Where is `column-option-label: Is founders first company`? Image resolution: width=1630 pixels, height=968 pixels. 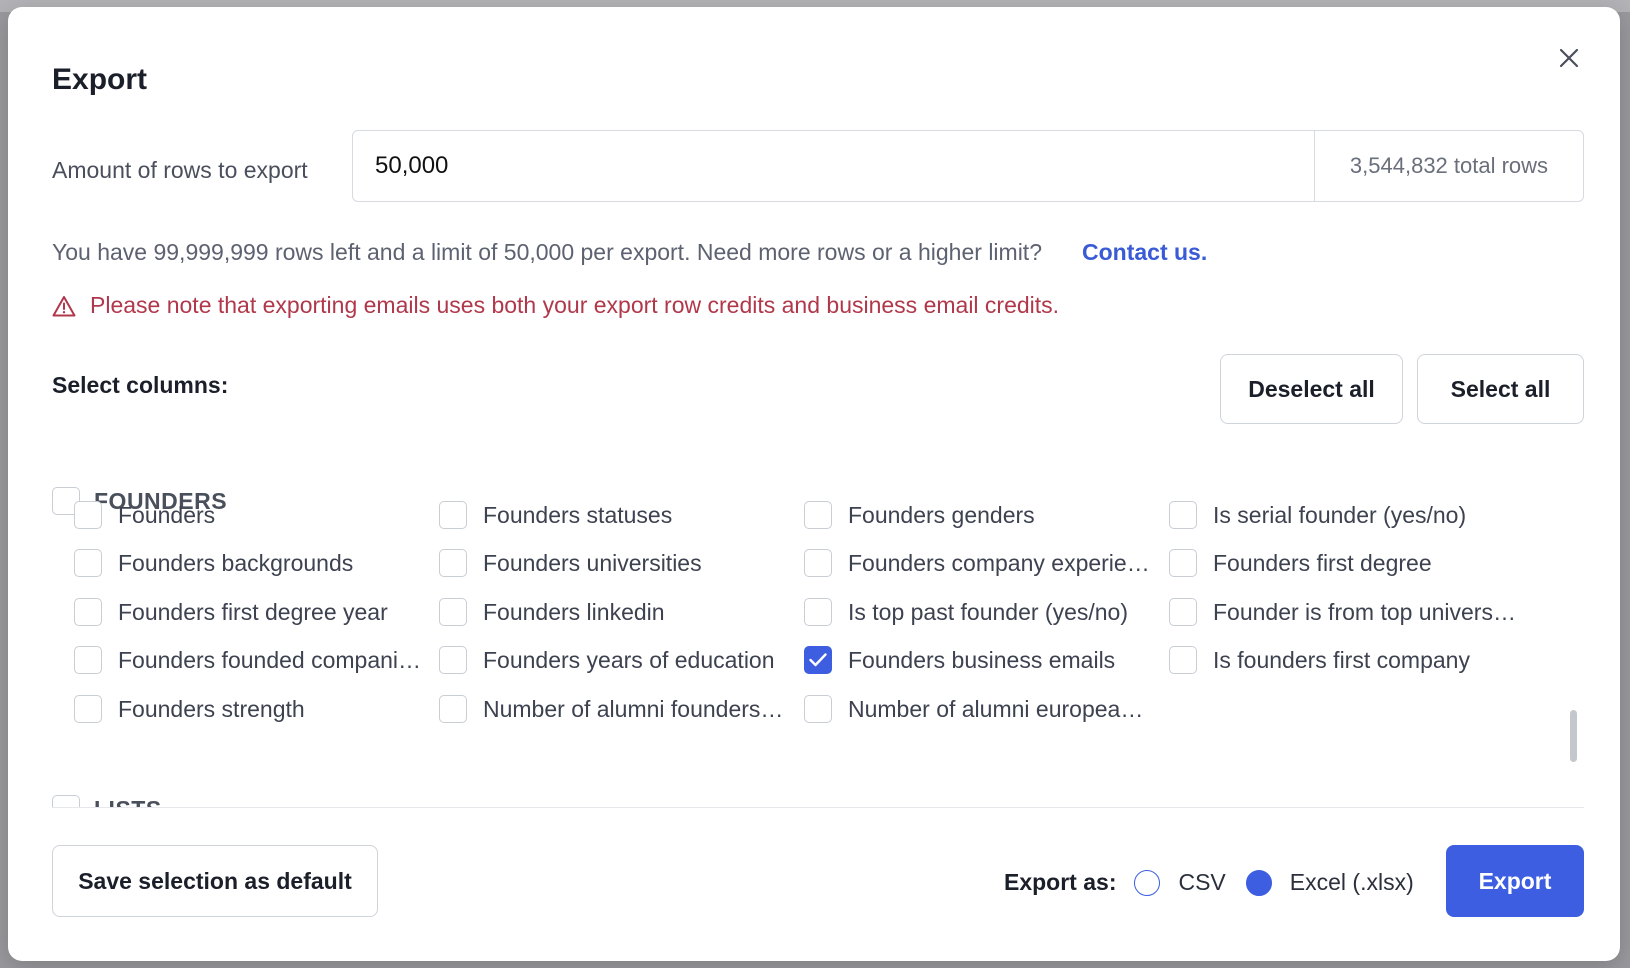
column-option-label: Is founders first company is located at coordinates (1341, 659).